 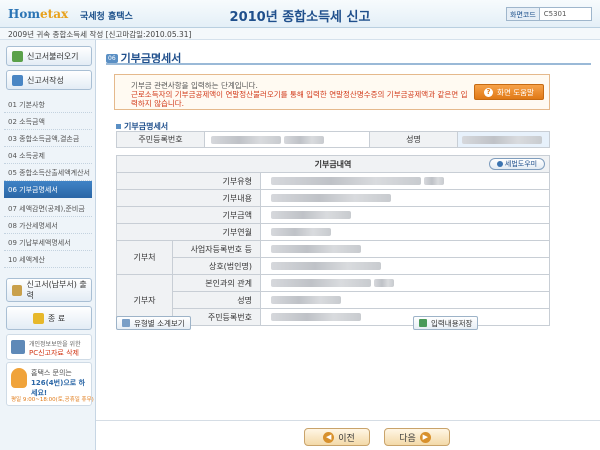 I want to click on tax-law-help-button: 세법도우미, so click(x=517, y=164).